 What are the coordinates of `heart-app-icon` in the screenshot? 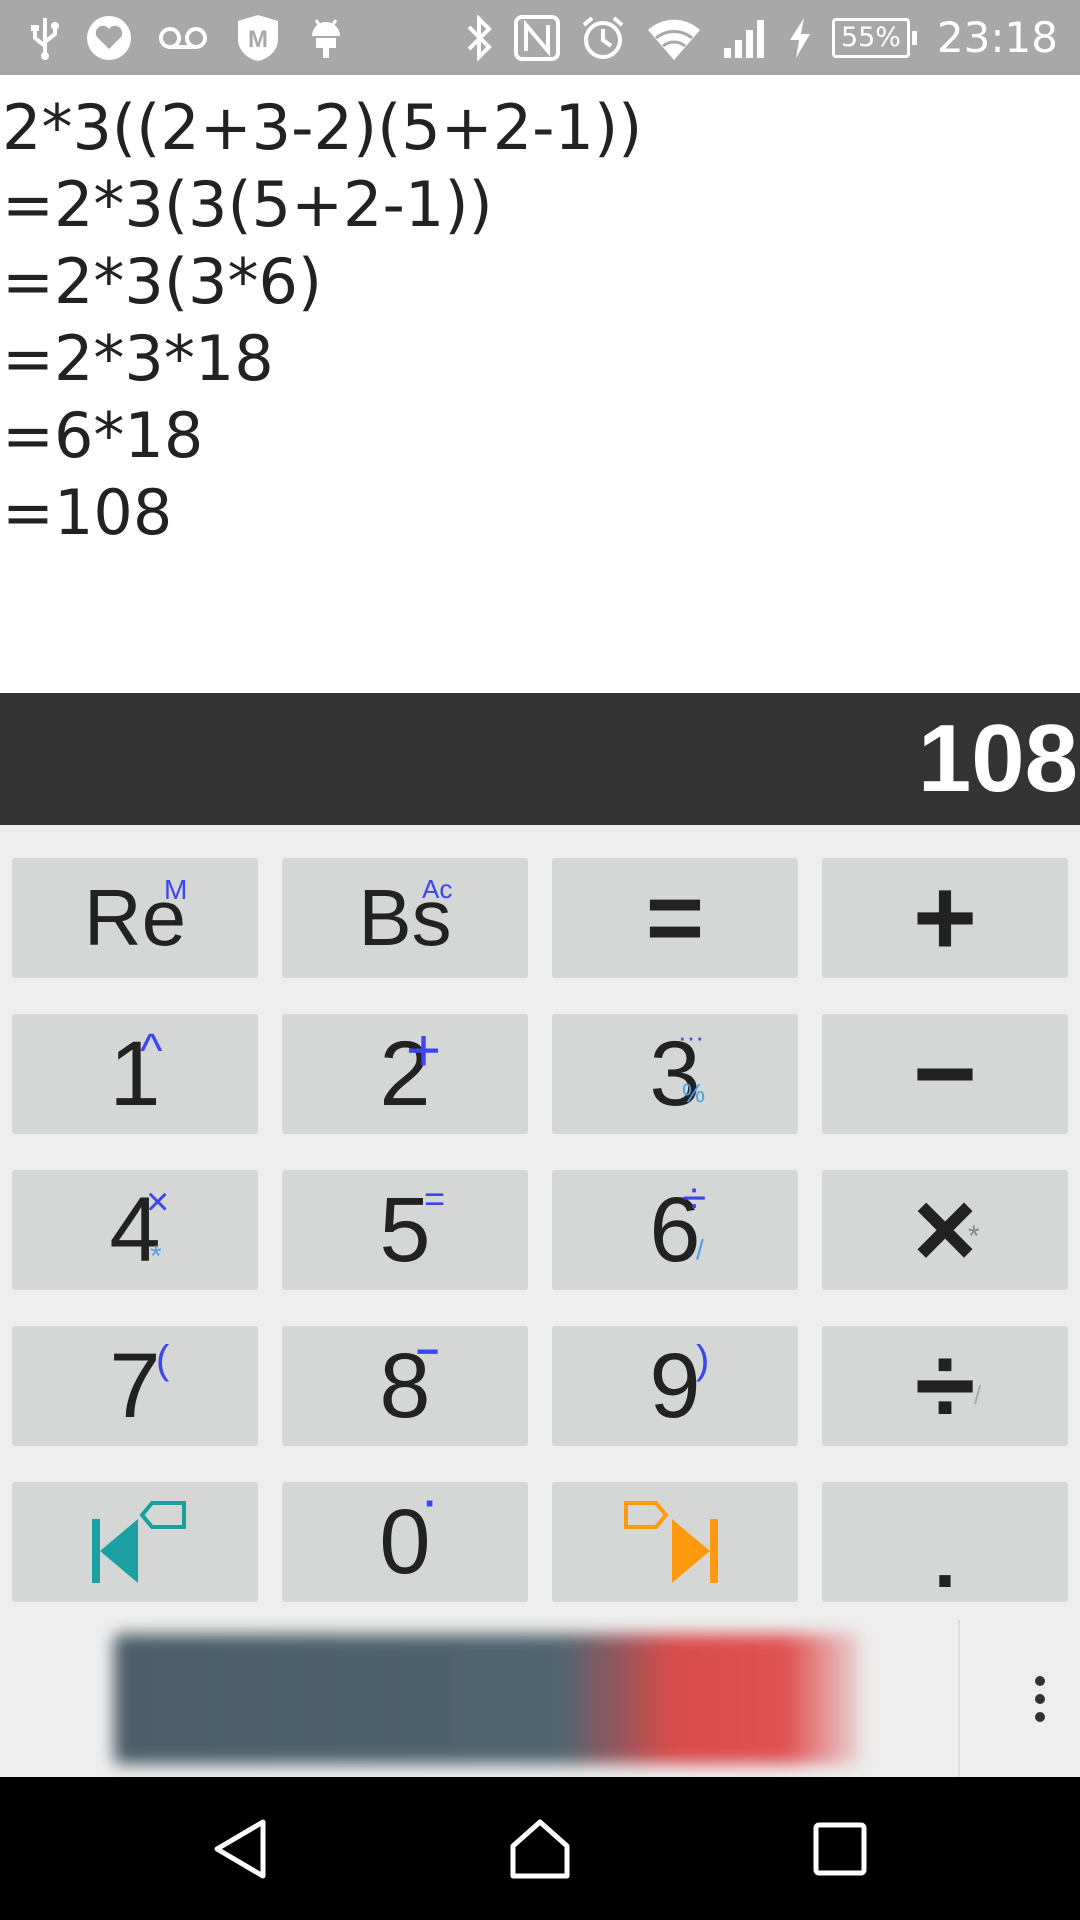 It's located at (109, 37).